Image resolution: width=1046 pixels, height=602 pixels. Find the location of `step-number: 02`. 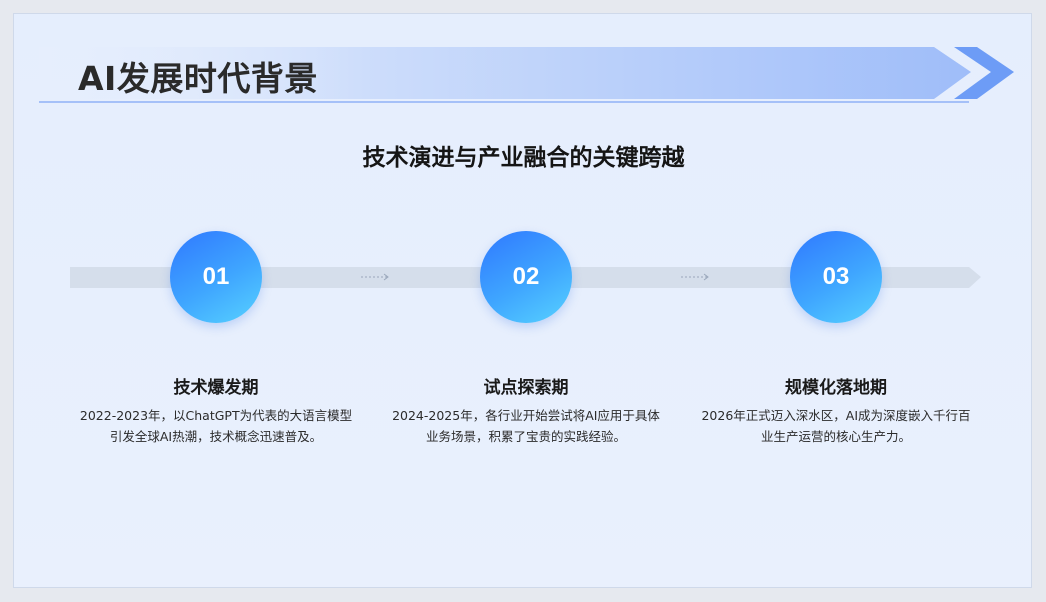

step-number: 02 is located at coordinates (526, 276).